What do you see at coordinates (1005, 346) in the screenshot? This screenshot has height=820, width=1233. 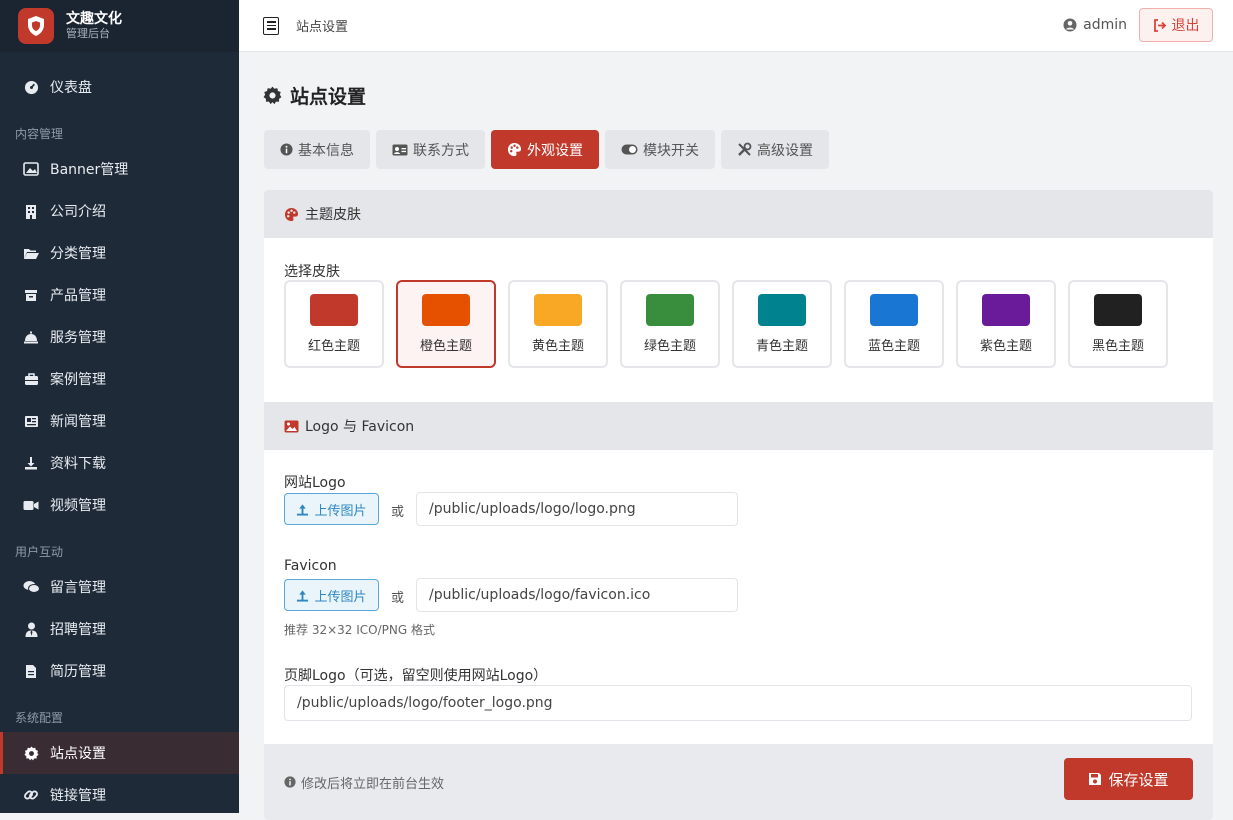 I see `skin-name: 紫色主题` at bounding box center [1005, 346].